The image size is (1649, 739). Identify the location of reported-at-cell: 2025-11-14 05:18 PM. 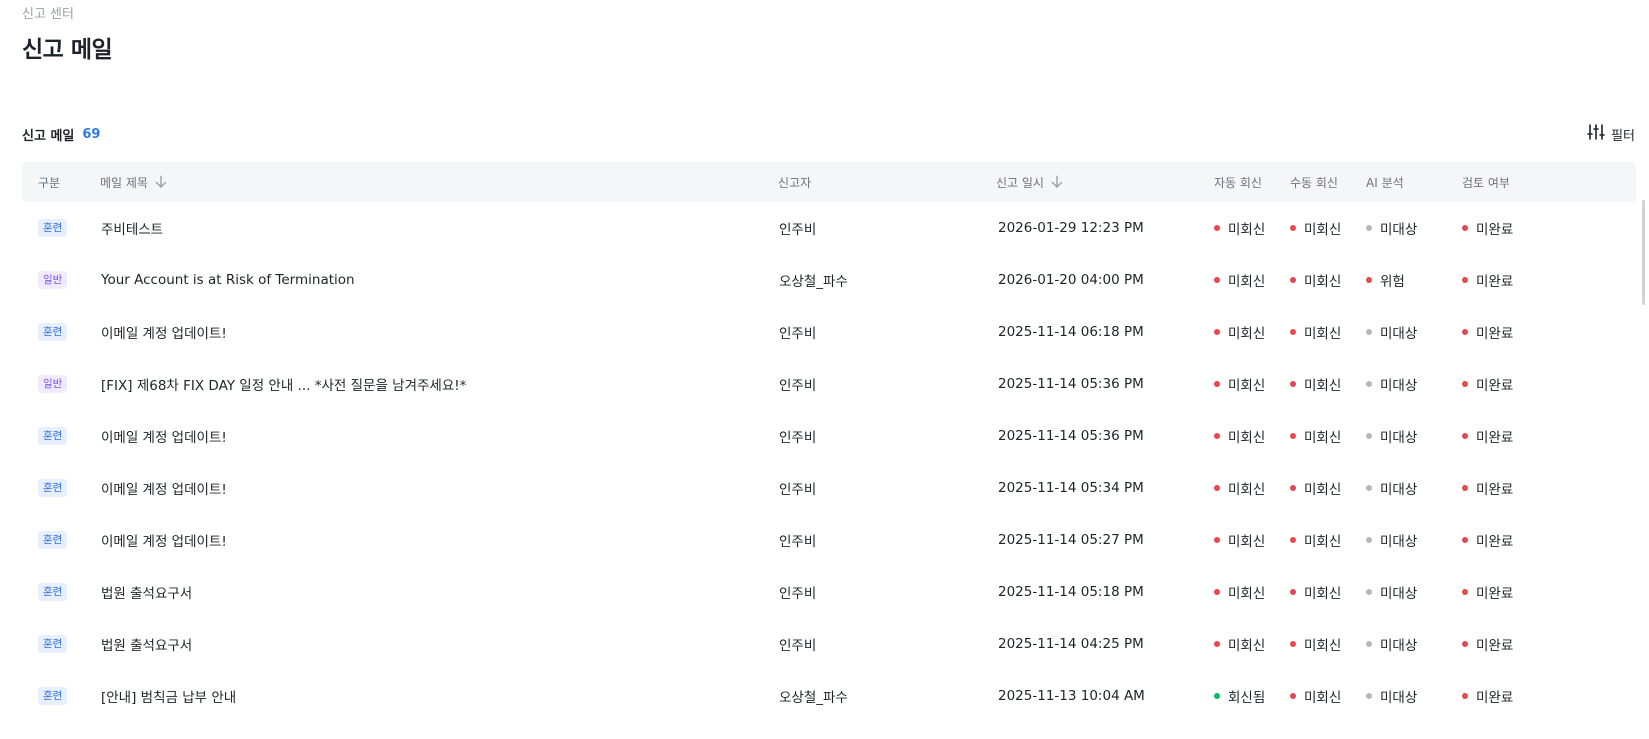
(1071, 592).